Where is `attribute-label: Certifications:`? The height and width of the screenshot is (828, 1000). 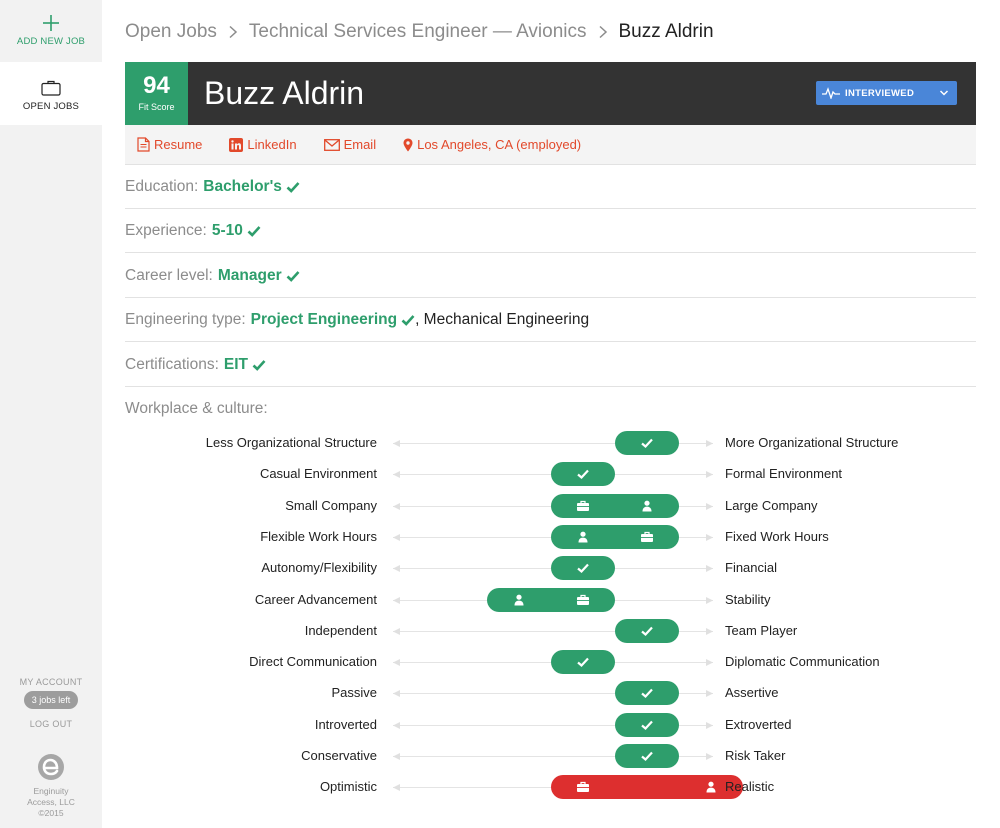
attribute-label: Certifications: is located at coordinates (172, 364).